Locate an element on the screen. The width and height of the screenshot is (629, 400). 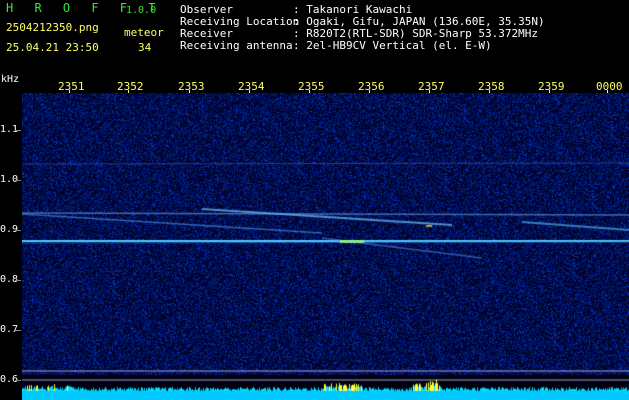
meteor-count: 34 is located at coordinates (145, 47).